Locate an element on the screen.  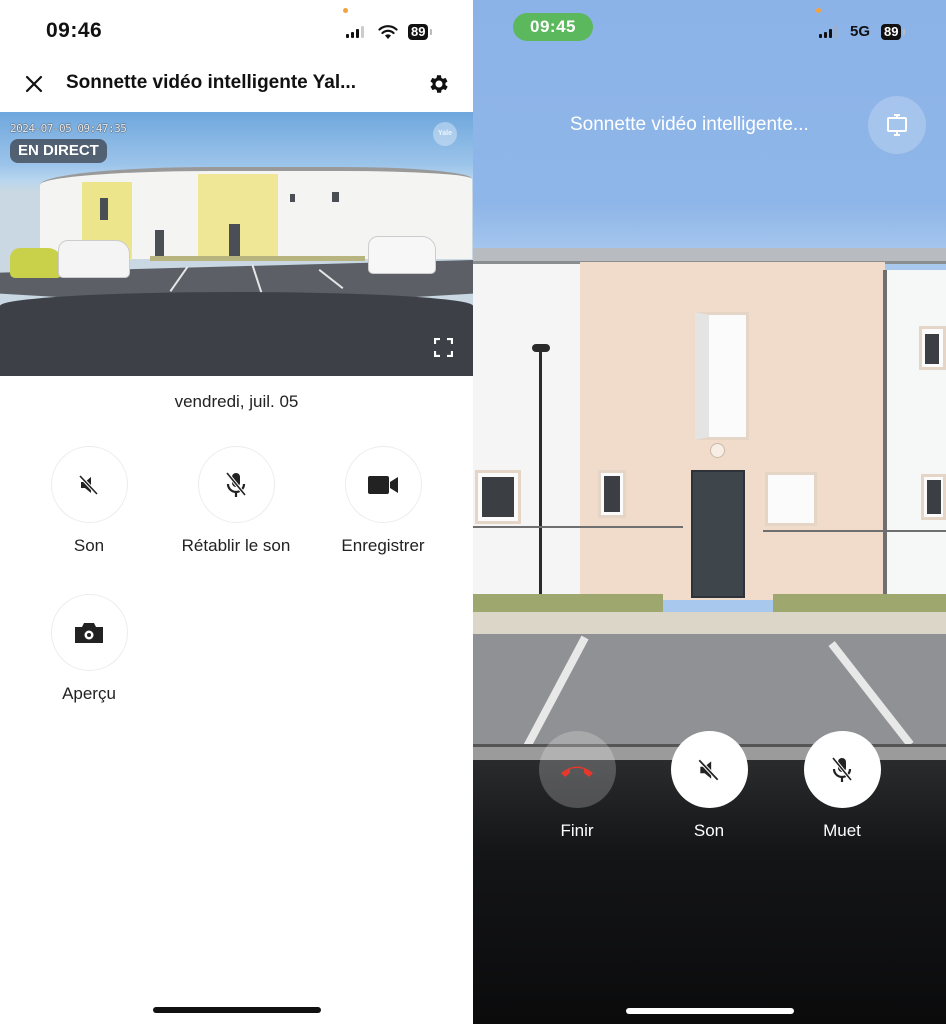
mute-button-label: Muet is located at coordinates (842, 830).